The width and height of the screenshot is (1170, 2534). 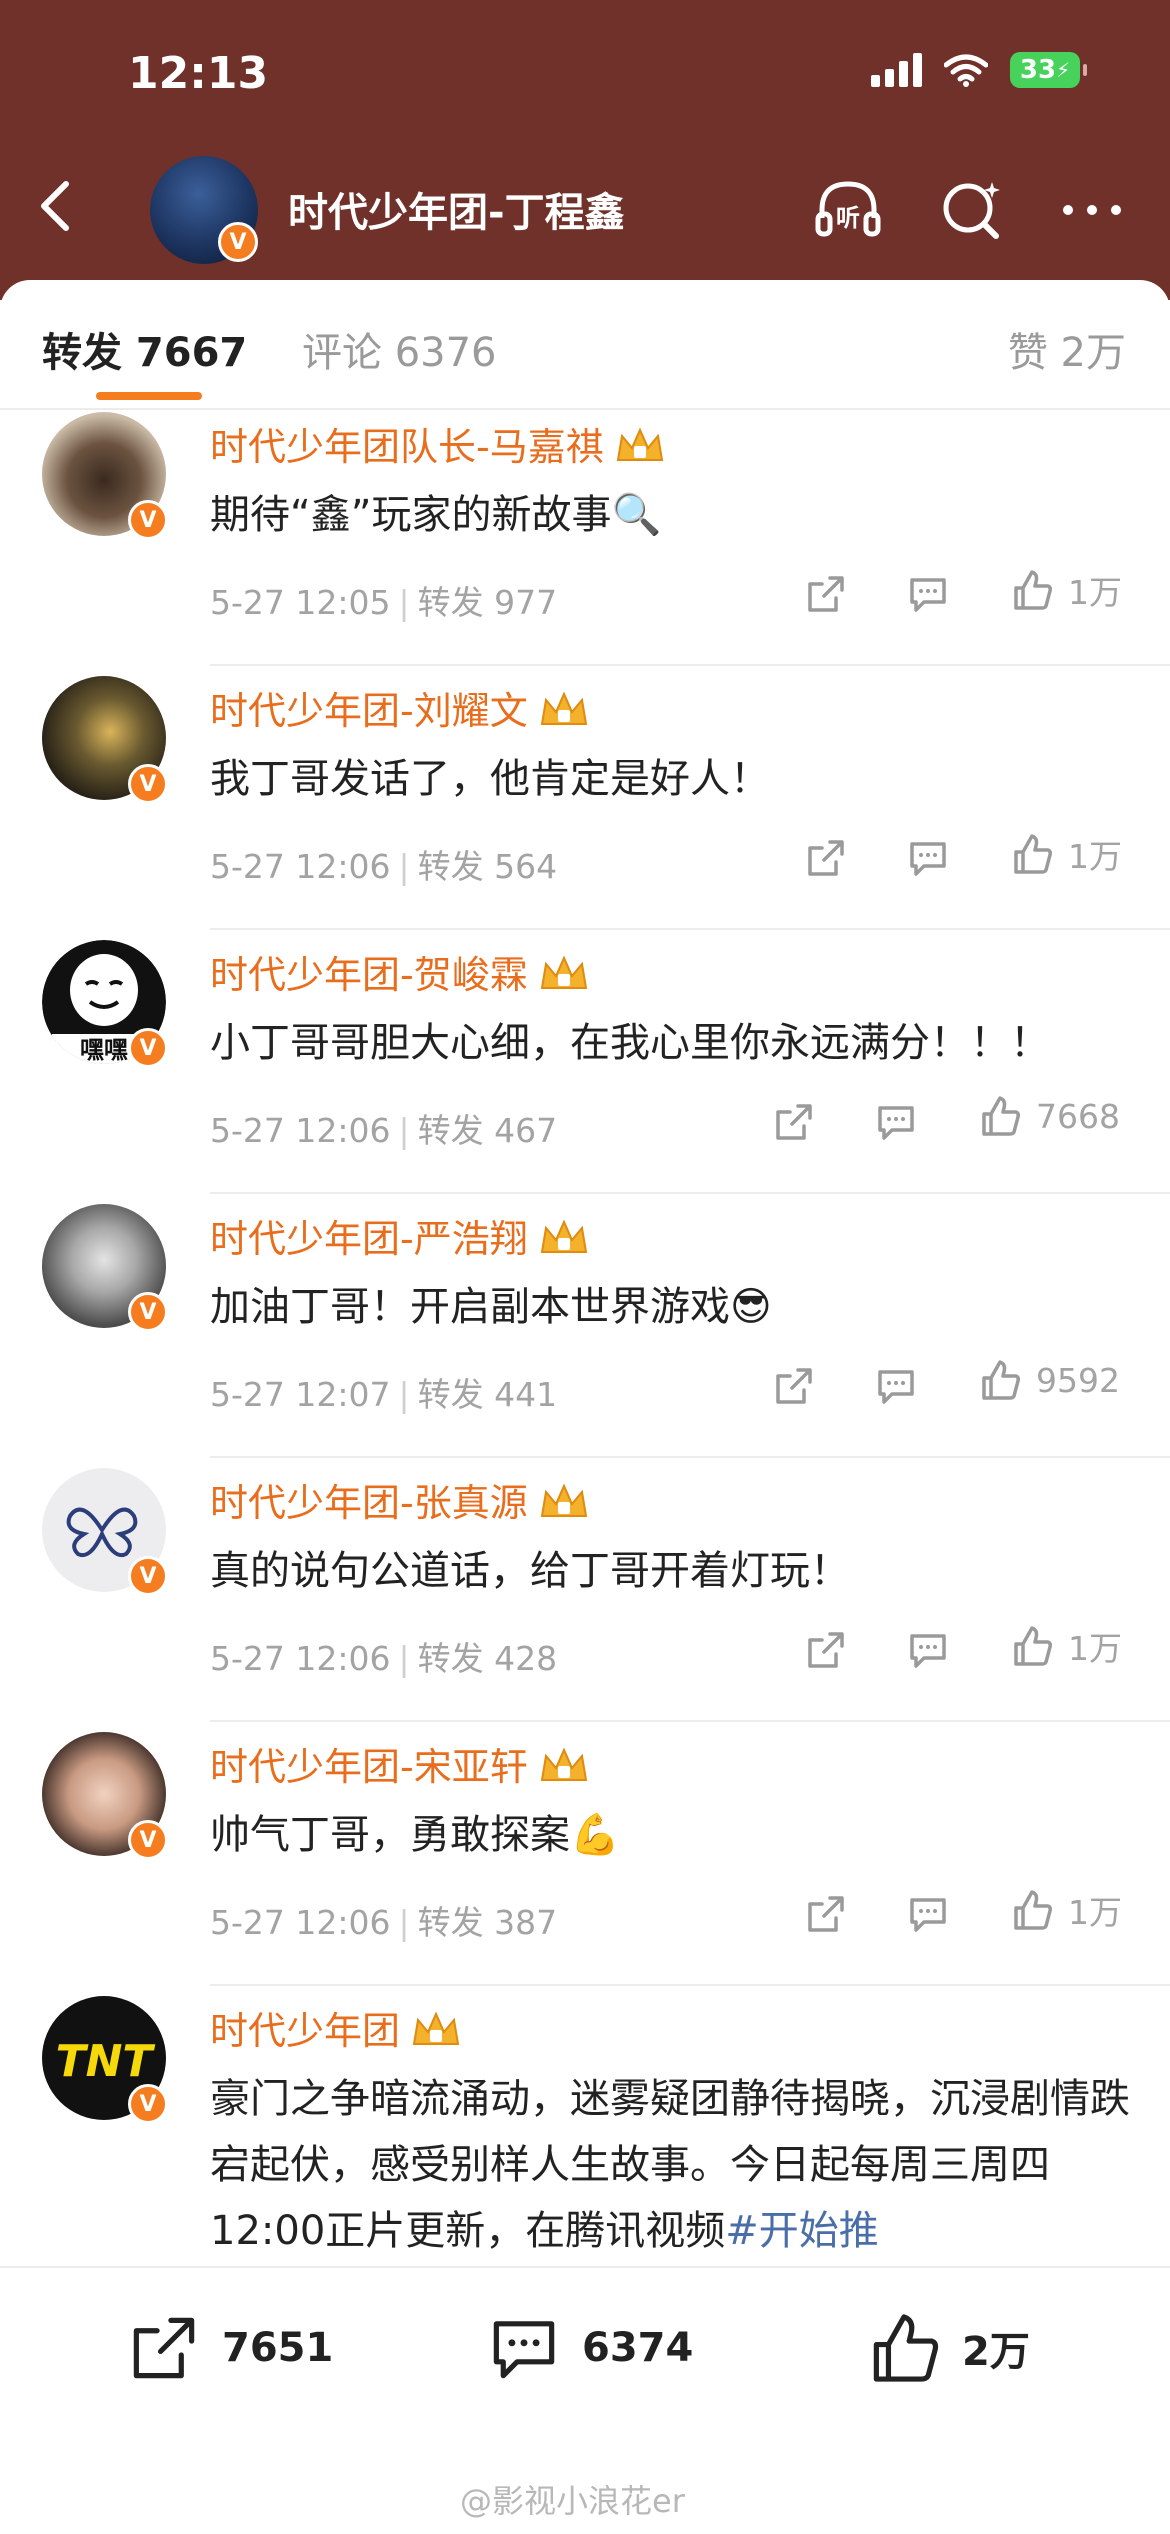 I want to click on svg-text: 听, so click(x=848, y=218).